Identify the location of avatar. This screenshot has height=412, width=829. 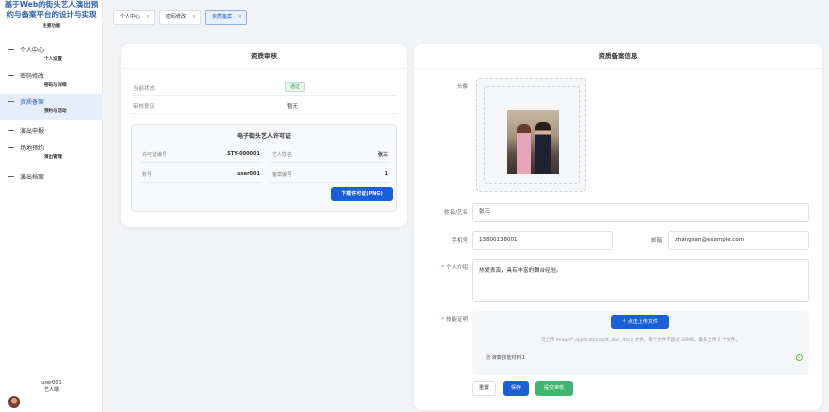
(14, 402).